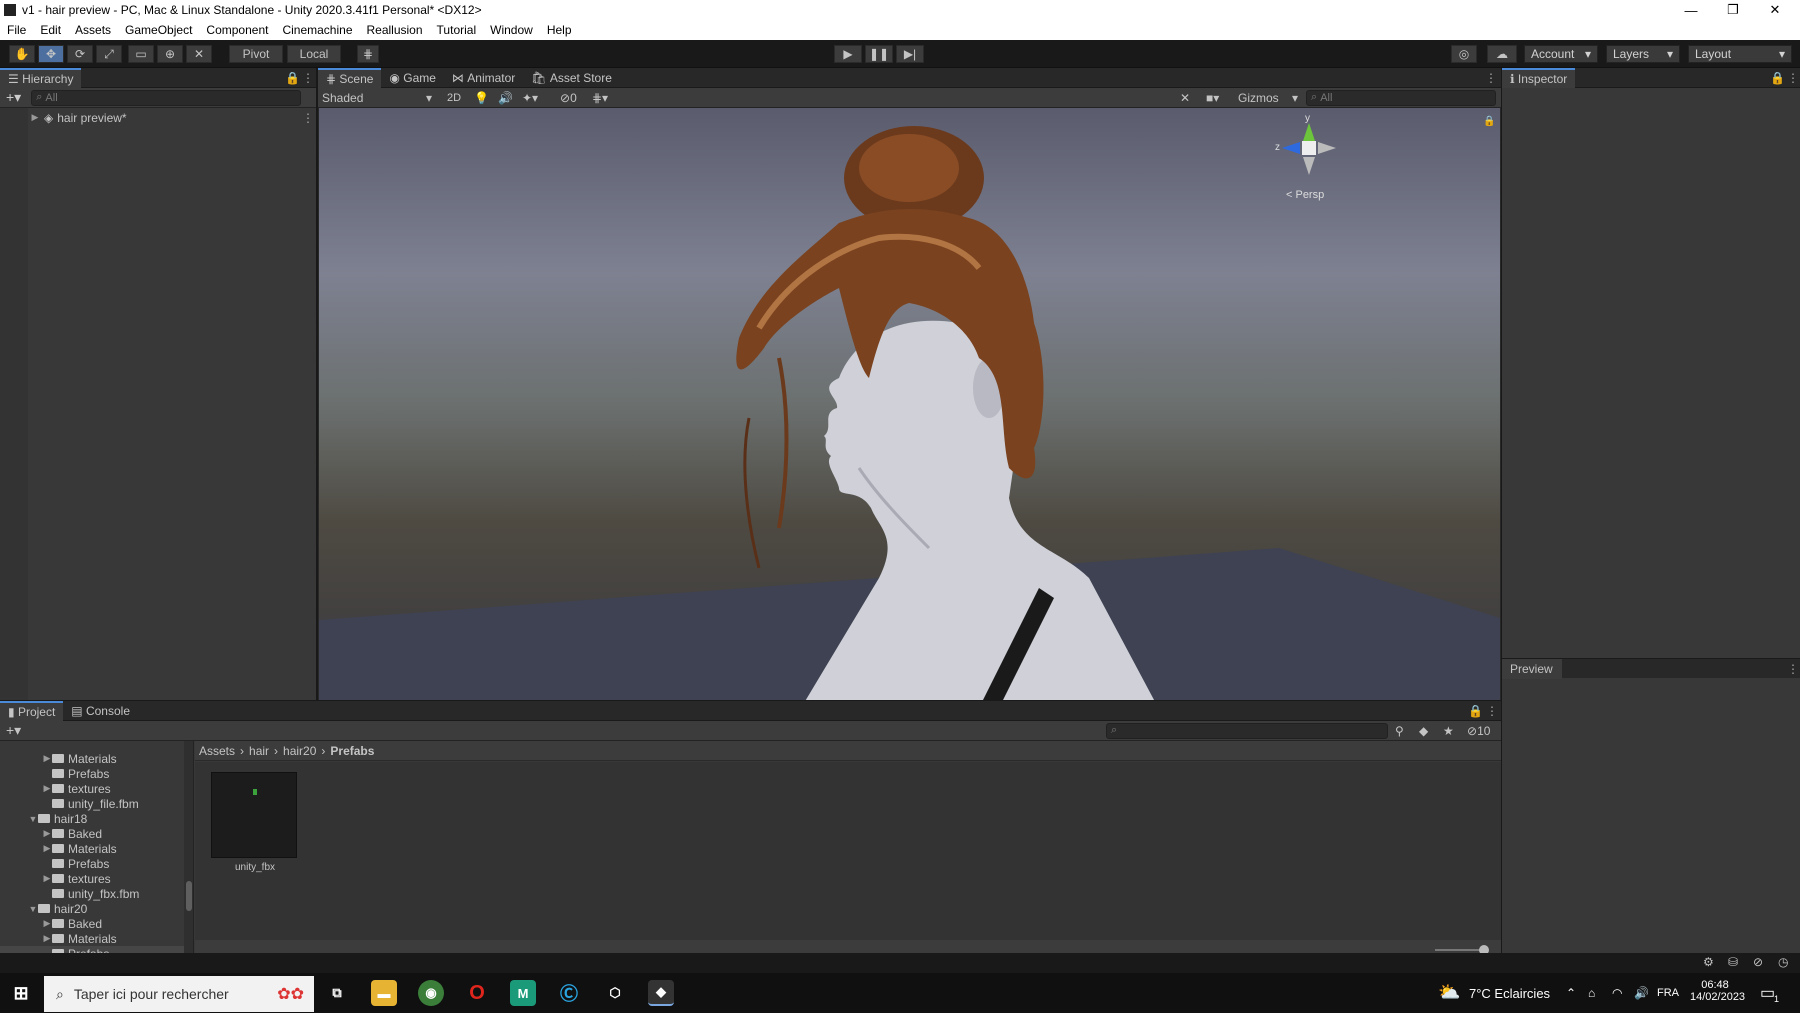 The width and height of the screenshot is (1800, 1013). I want to click on tools-icon: ✕, so click(1185, 98).